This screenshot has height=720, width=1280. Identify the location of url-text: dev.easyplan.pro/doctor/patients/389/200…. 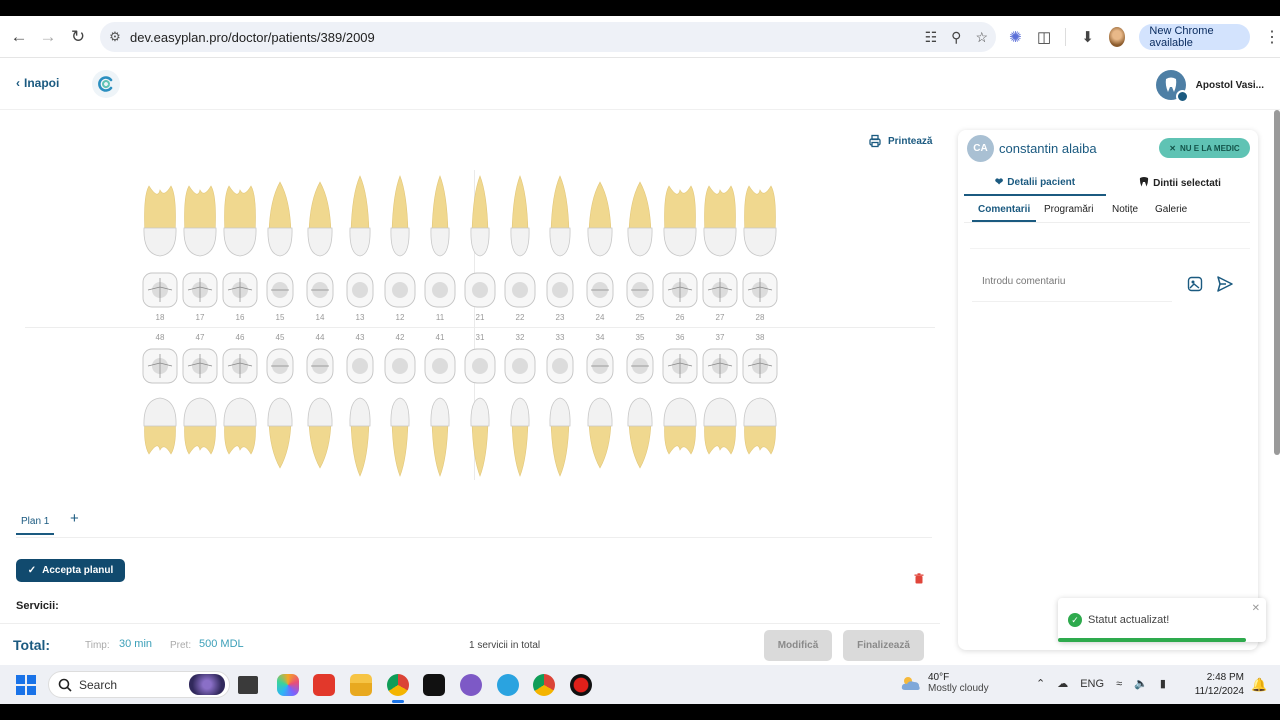
(252, 37).